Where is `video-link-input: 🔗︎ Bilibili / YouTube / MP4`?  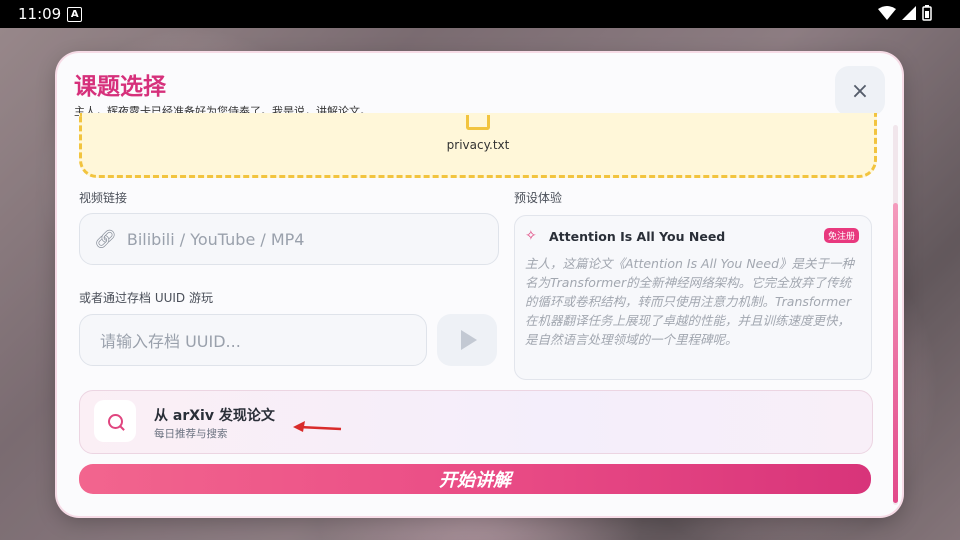
video-link-input: 🔗︎ Bilibili / YouTube / MP4 is located at coordinates (289, 239).